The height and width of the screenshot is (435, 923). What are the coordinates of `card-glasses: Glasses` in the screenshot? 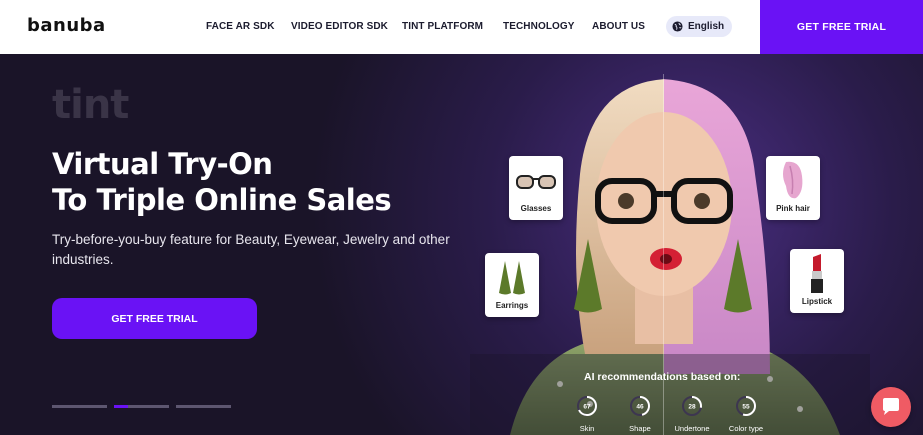 It's located at (536, 188).